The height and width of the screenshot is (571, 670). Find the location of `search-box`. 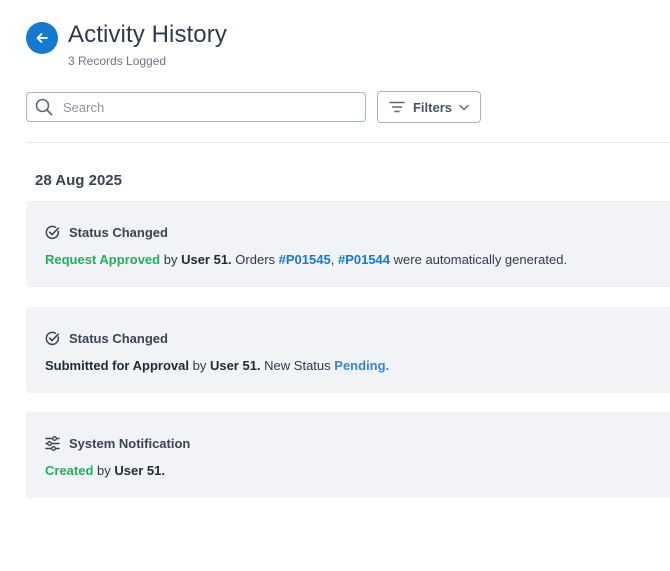

search-box is located at coordinates (196, 107).